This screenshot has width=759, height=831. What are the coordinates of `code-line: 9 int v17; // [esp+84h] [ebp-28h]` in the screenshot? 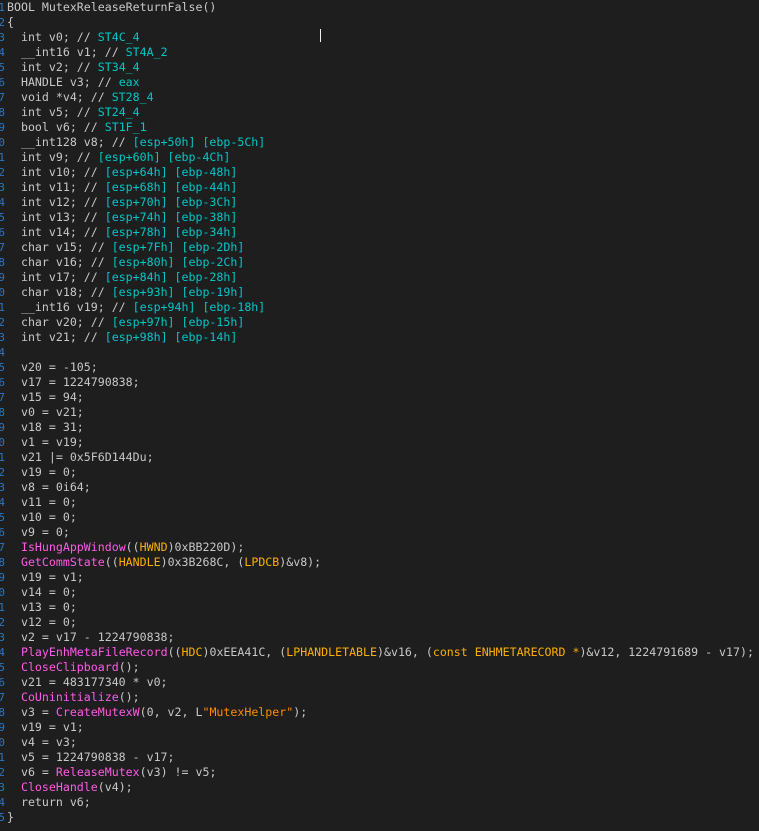 It's located at (379, 277).